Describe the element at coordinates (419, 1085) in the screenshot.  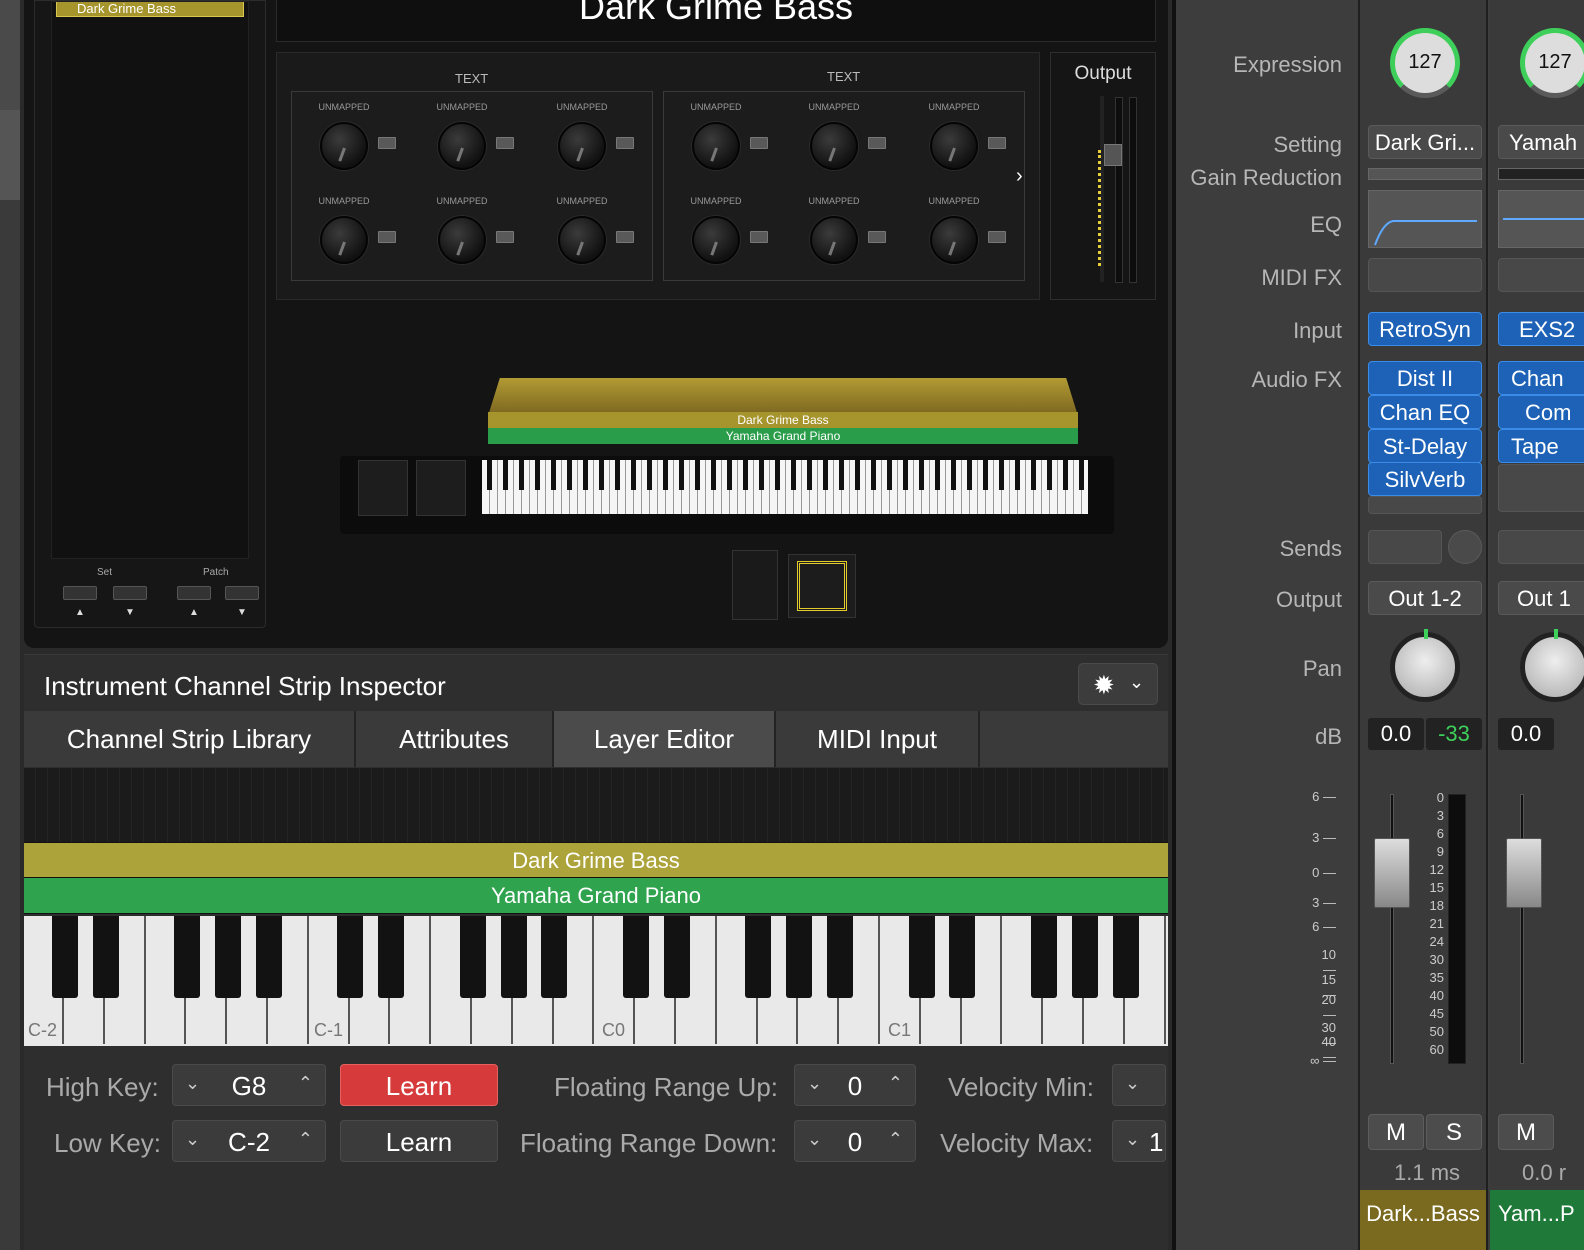
I see `high-key-learn-button: Learn` at that location.